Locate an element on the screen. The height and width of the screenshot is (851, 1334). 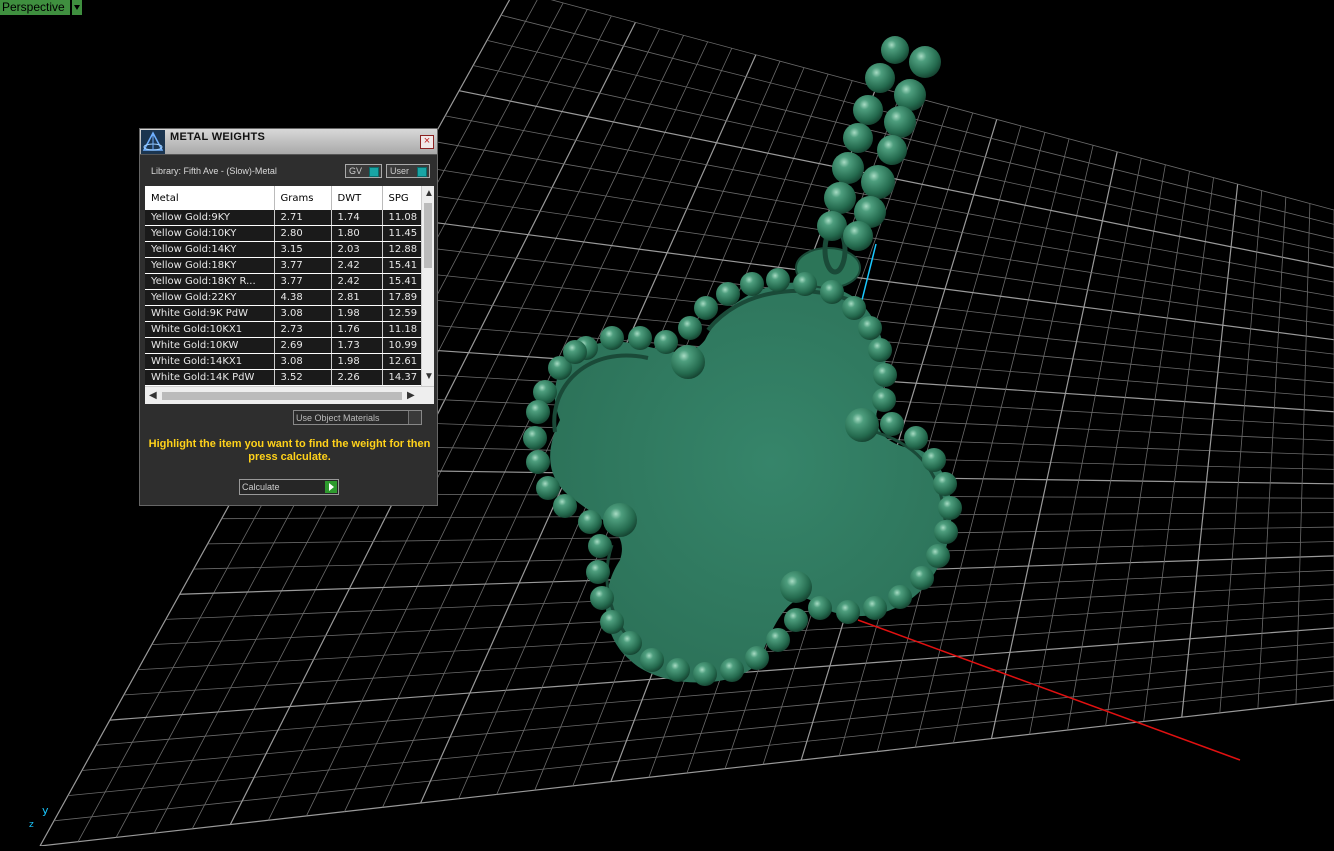
table-row: White Gold:9K PdW3.081.9812.59 is located at coordinates (286, 314).